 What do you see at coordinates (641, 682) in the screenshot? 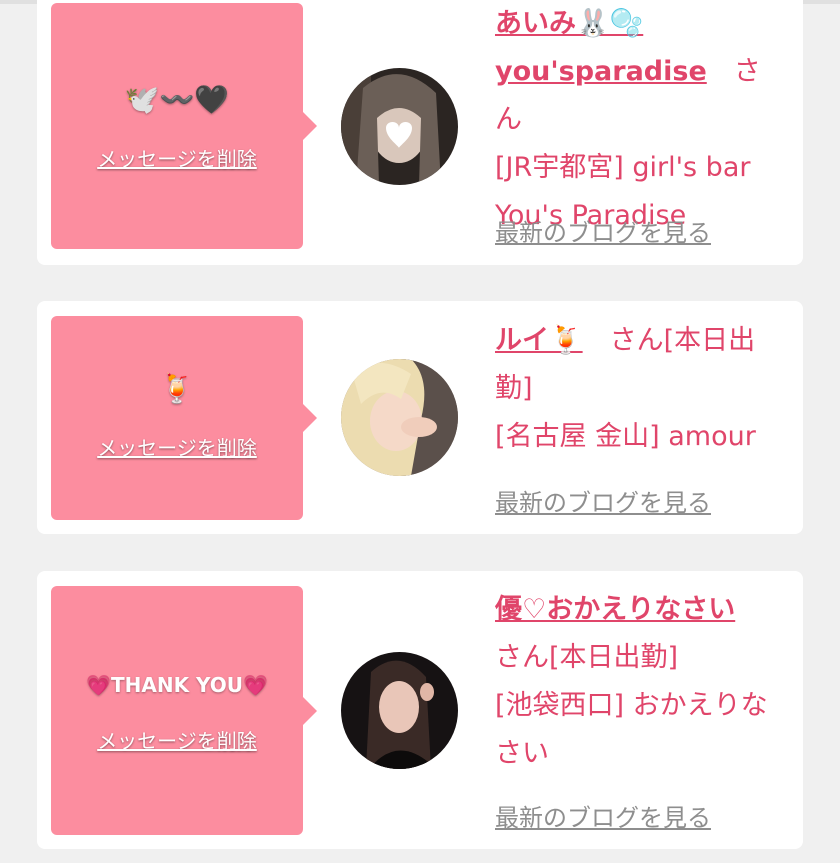
I see `cast-info: 優♡おかえりなさい さん[本日出勤] [池袋西口] おかえりなさい` at bounding box center [641, 682].